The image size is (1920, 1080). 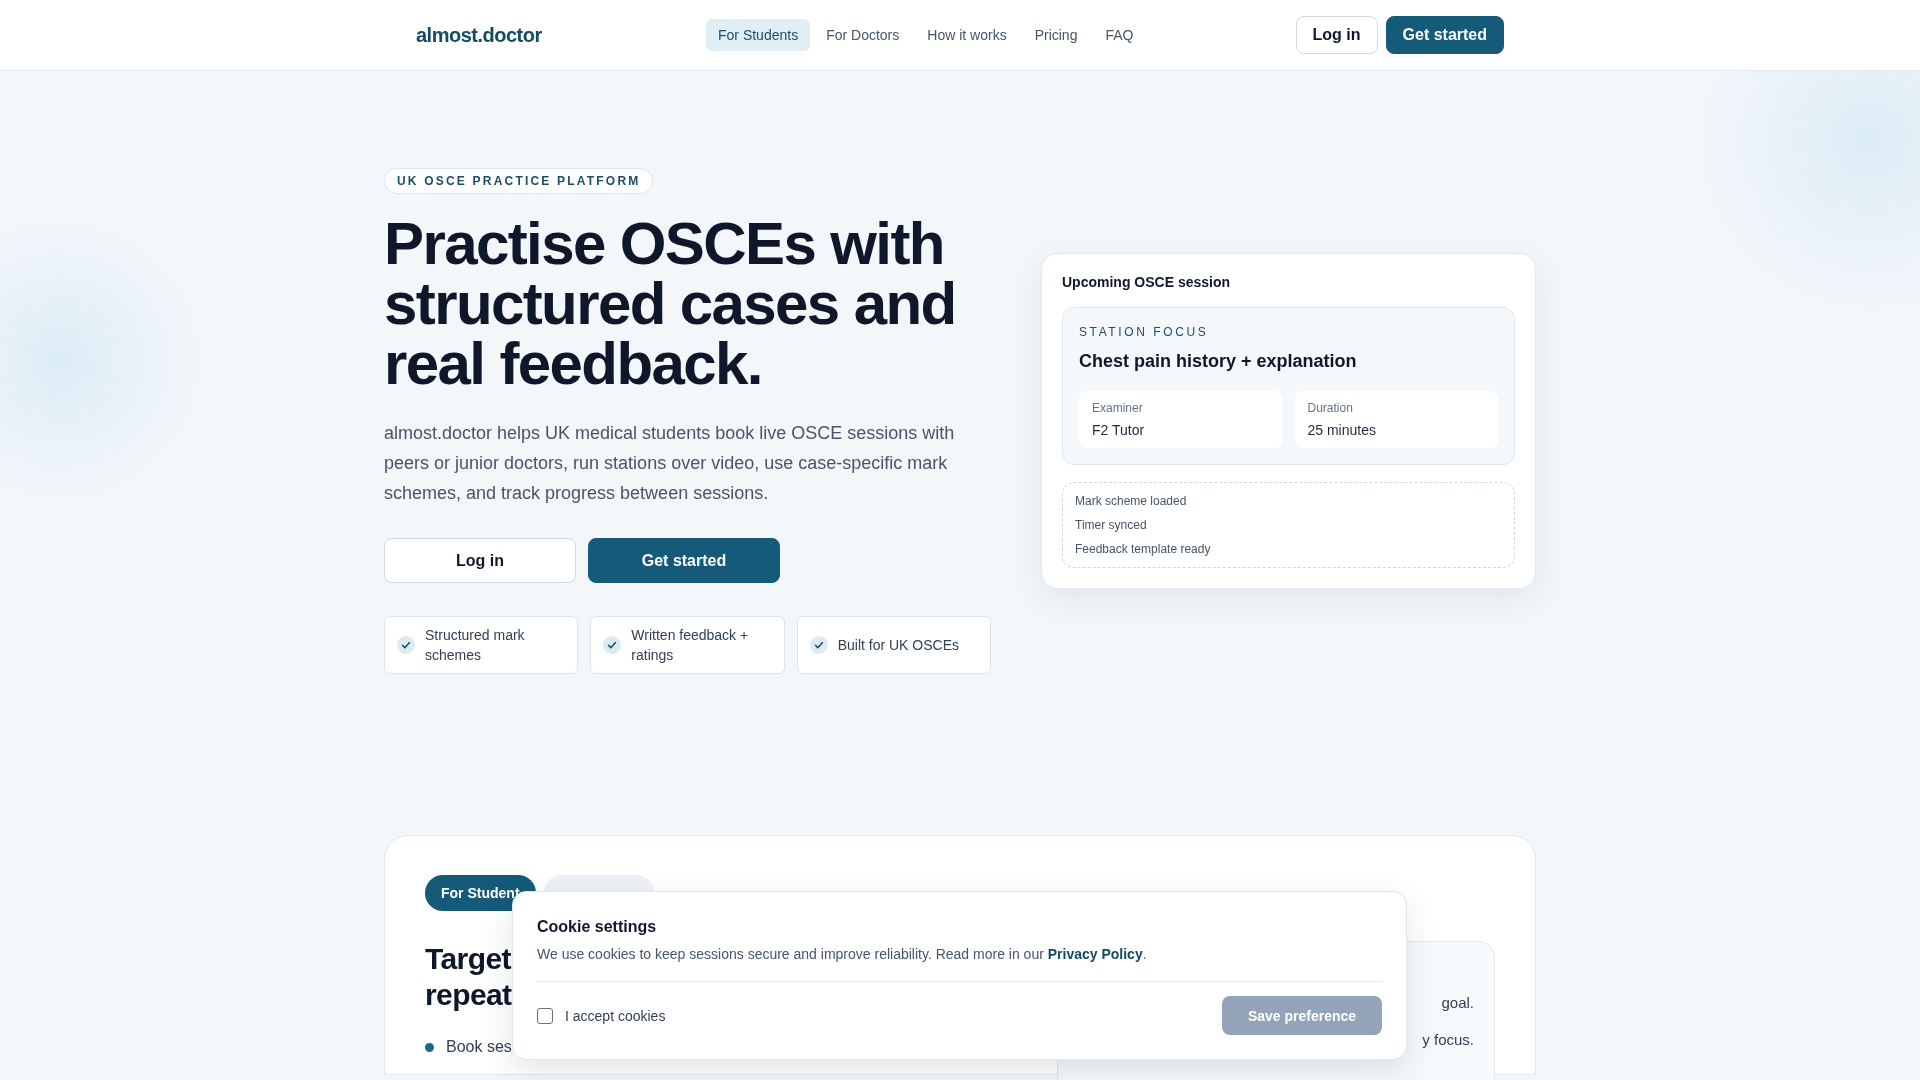 What do you see at coordinates (842, 954) in the screenshot?
I see `cookie-notice: We use cookies to keep sessions secure and improve reliability. Read more in our Privacy Policy.` at bounding box center [842, 954].